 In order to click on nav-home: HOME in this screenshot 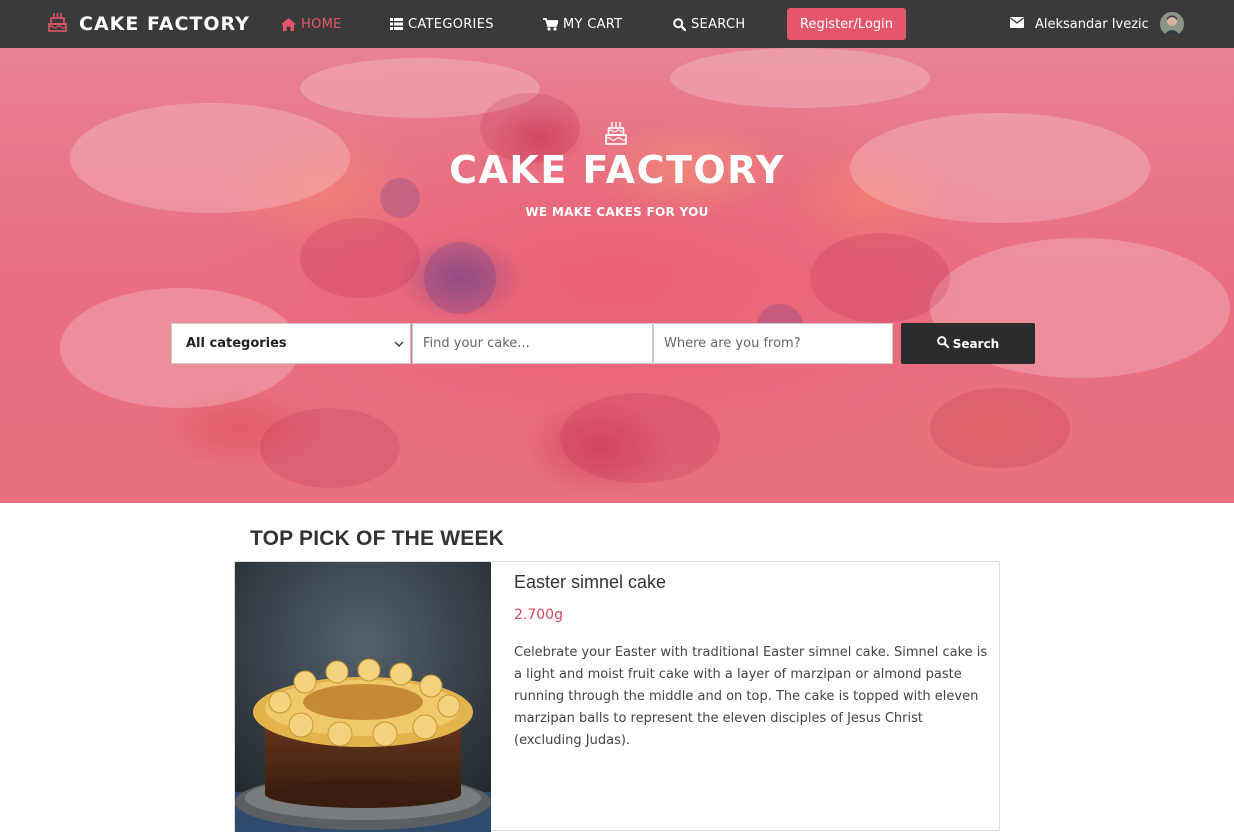, I will do `click(311, 24)`.